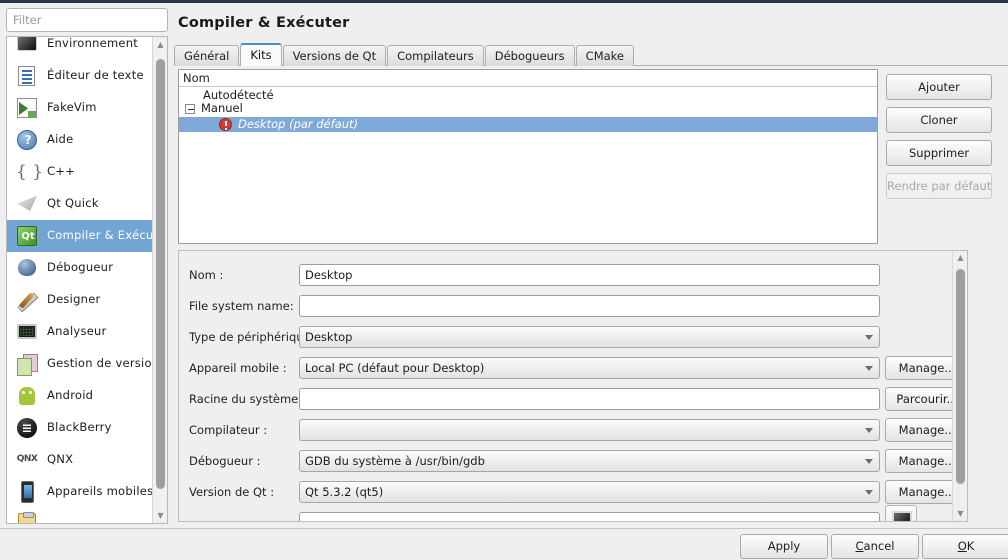 The width and height of the screenshot is (1008, 560). I want to click on sidebar-item-label: C++, so click(61, 171).